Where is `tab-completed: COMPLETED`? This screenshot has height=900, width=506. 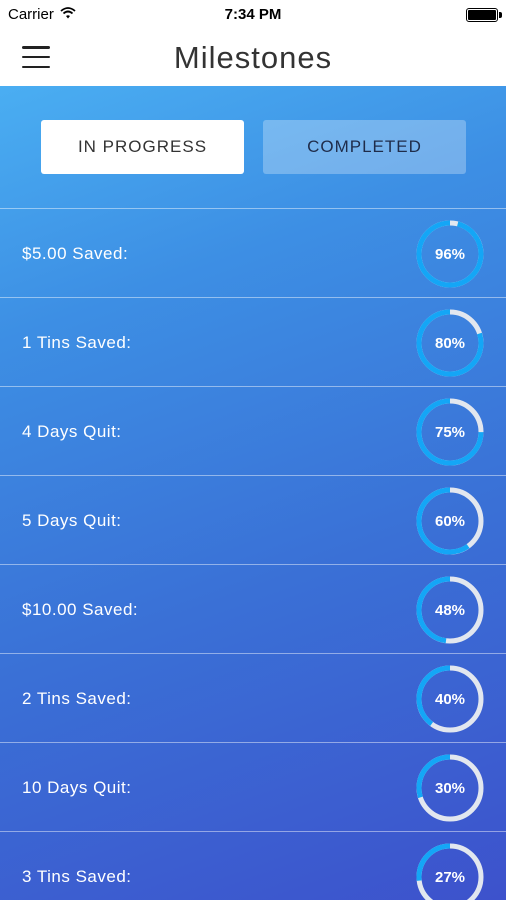
tab-completed: COMPLETED is located at coordinates (364, 147).